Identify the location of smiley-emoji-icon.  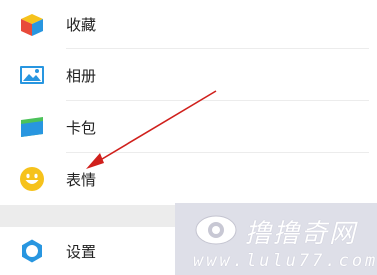
(32, 179).